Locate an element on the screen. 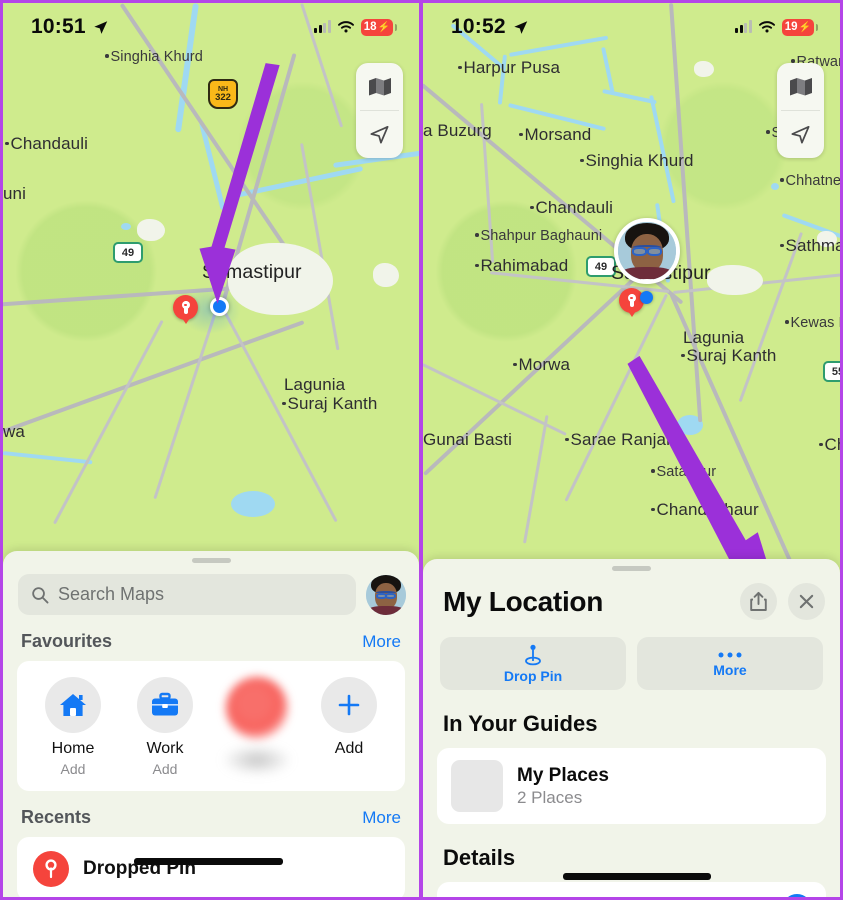 Image resolution: width=843 pixels, height=900 pixels. work-briefcase-icon is located at coordinates (165, 703).